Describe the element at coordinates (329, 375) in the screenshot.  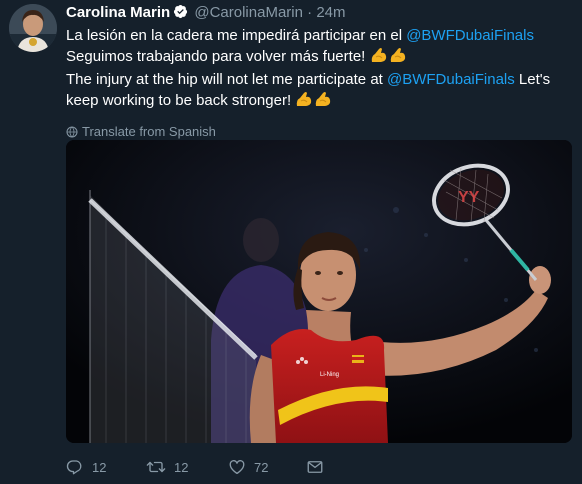
I see `svg-text: Li-Ning` at that location.